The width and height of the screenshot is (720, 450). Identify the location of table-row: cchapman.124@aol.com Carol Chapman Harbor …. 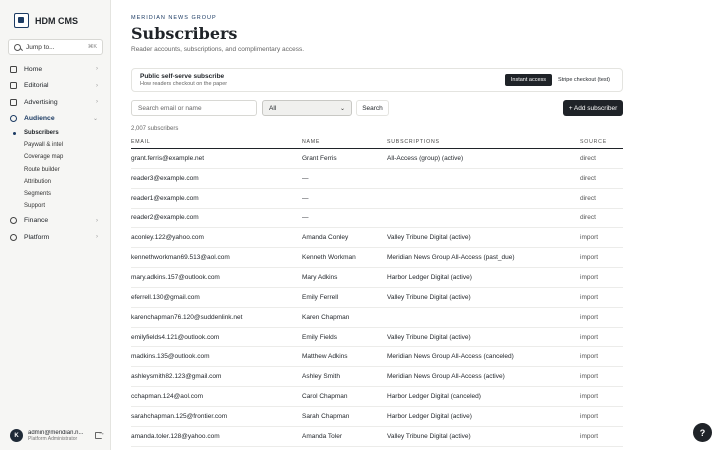
(377, 397).